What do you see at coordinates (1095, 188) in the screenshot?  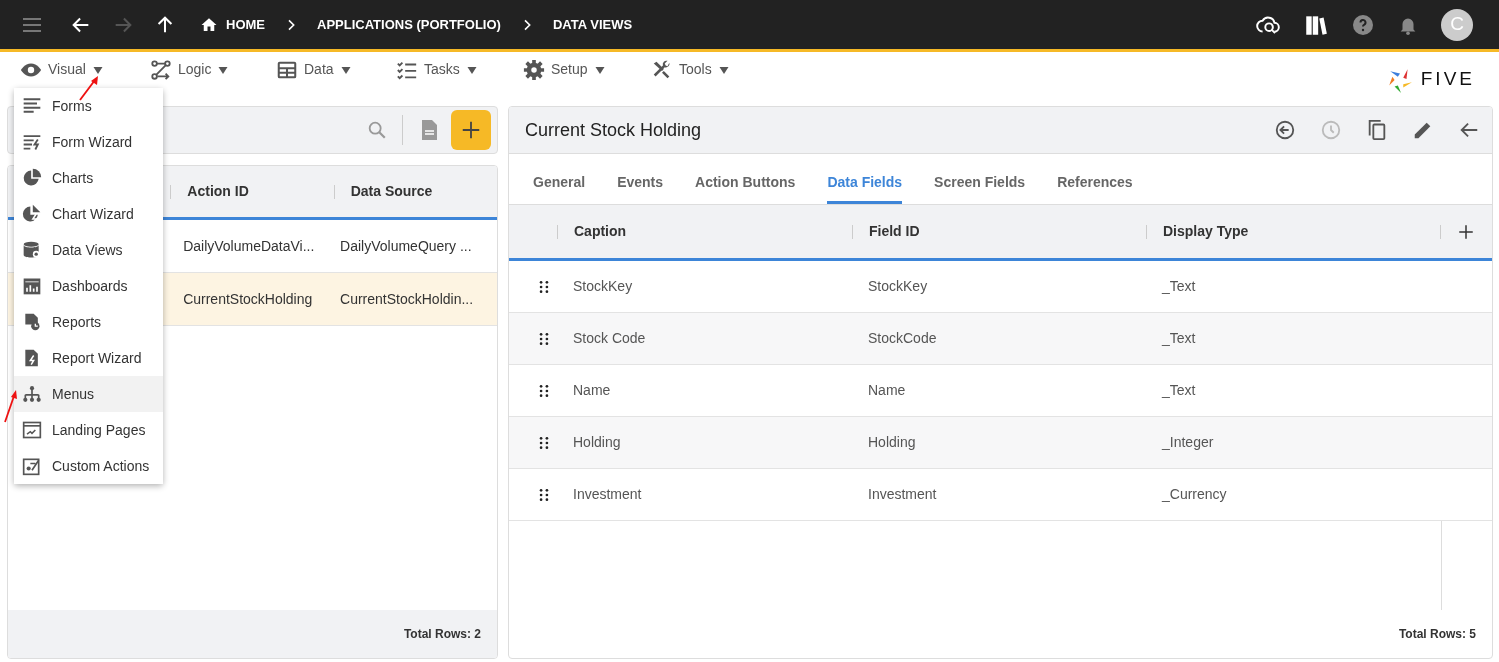 I see `tab: References` at bounding box center [1095, 188].